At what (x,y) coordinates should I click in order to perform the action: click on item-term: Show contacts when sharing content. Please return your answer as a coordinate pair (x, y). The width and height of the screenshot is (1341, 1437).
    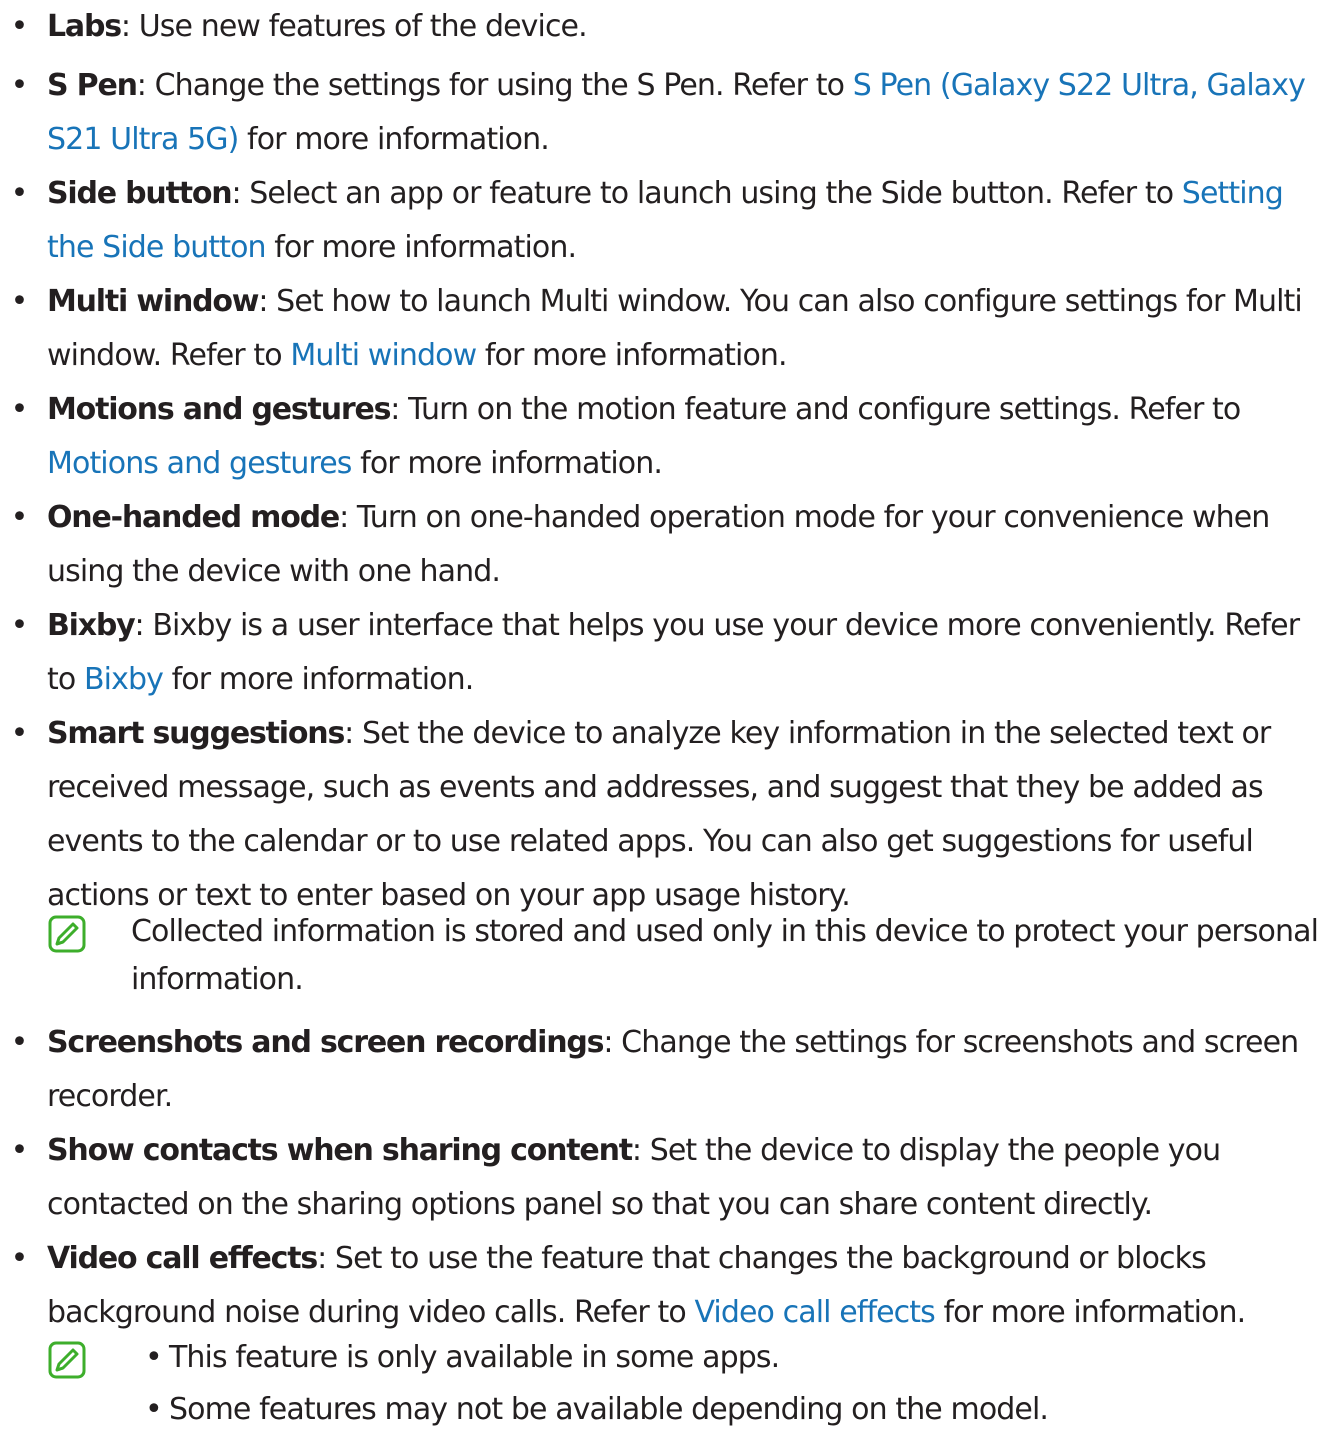
    Looking at the image, I should click on (340, 1150).